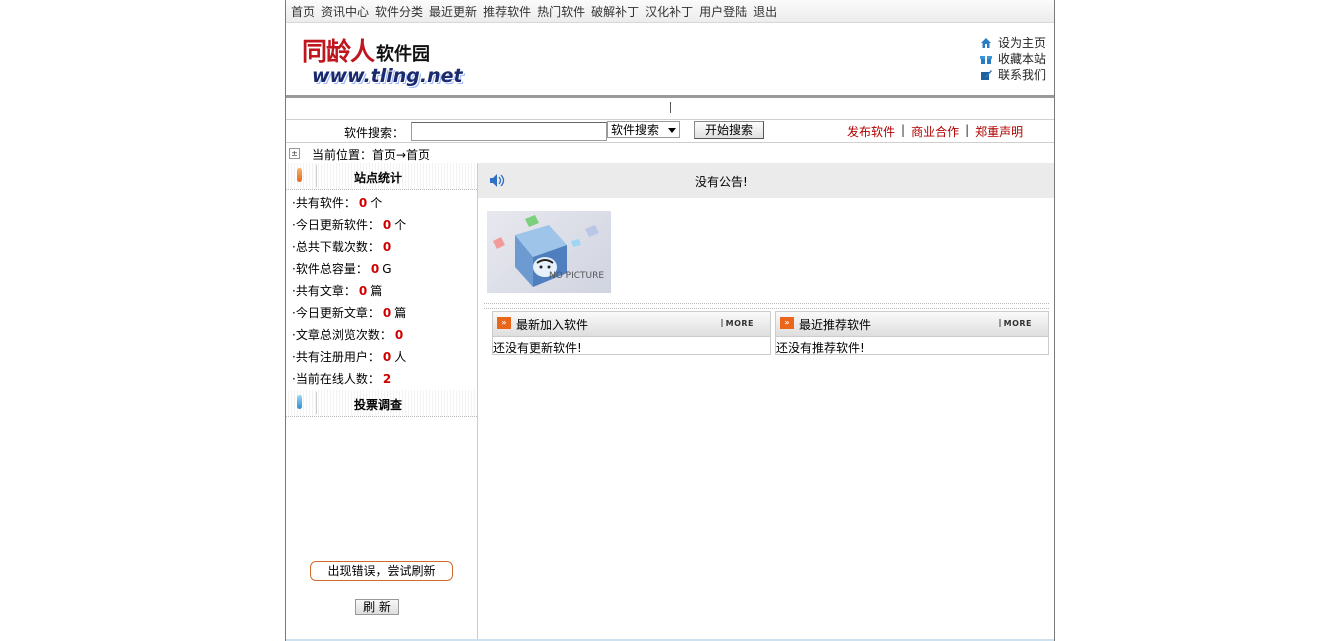  What do you see at coordinates (348, 335) in the screenshot?
I see `stat-row: ·文章总浏览次数： 0` at bounding box center [348, 335].